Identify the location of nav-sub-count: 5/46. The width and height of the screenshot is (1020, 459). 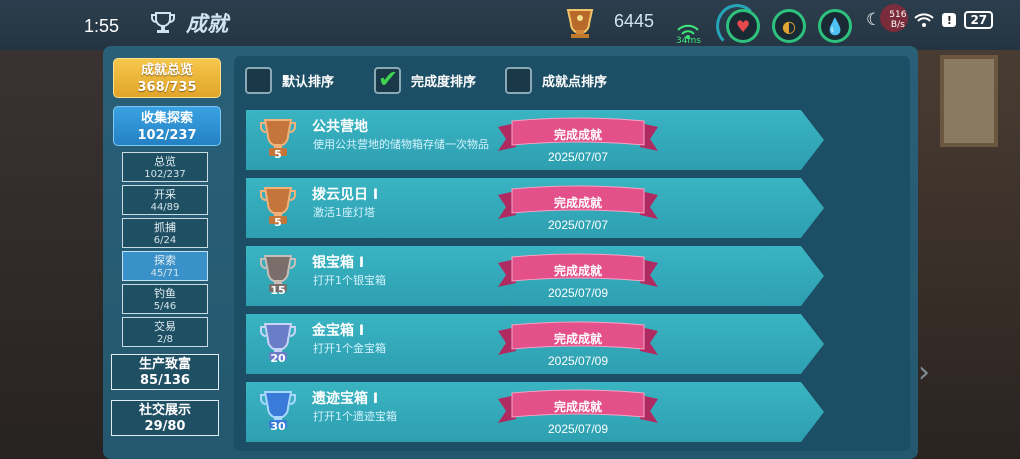
(165, 306).